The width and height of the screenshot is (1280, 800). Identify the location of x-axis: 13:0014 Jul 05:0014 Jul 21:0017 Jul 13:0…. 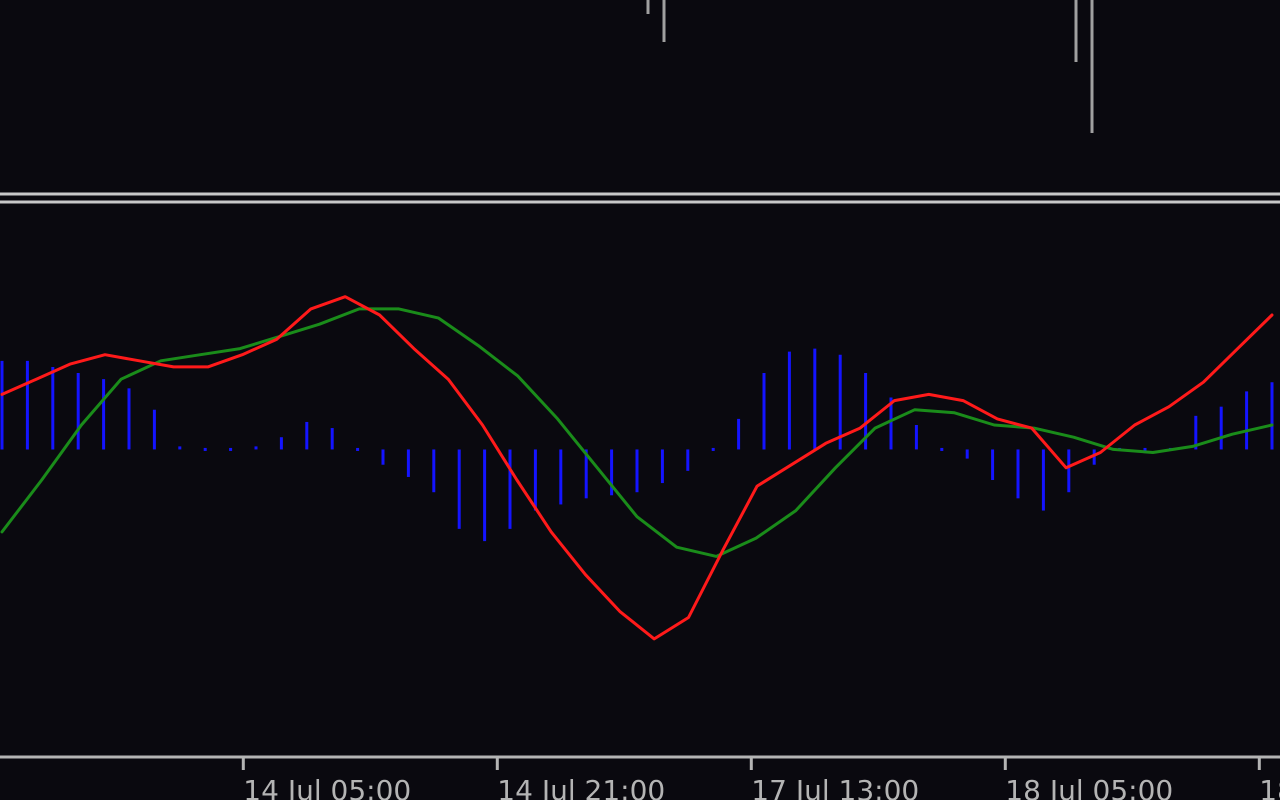
(640, 777).